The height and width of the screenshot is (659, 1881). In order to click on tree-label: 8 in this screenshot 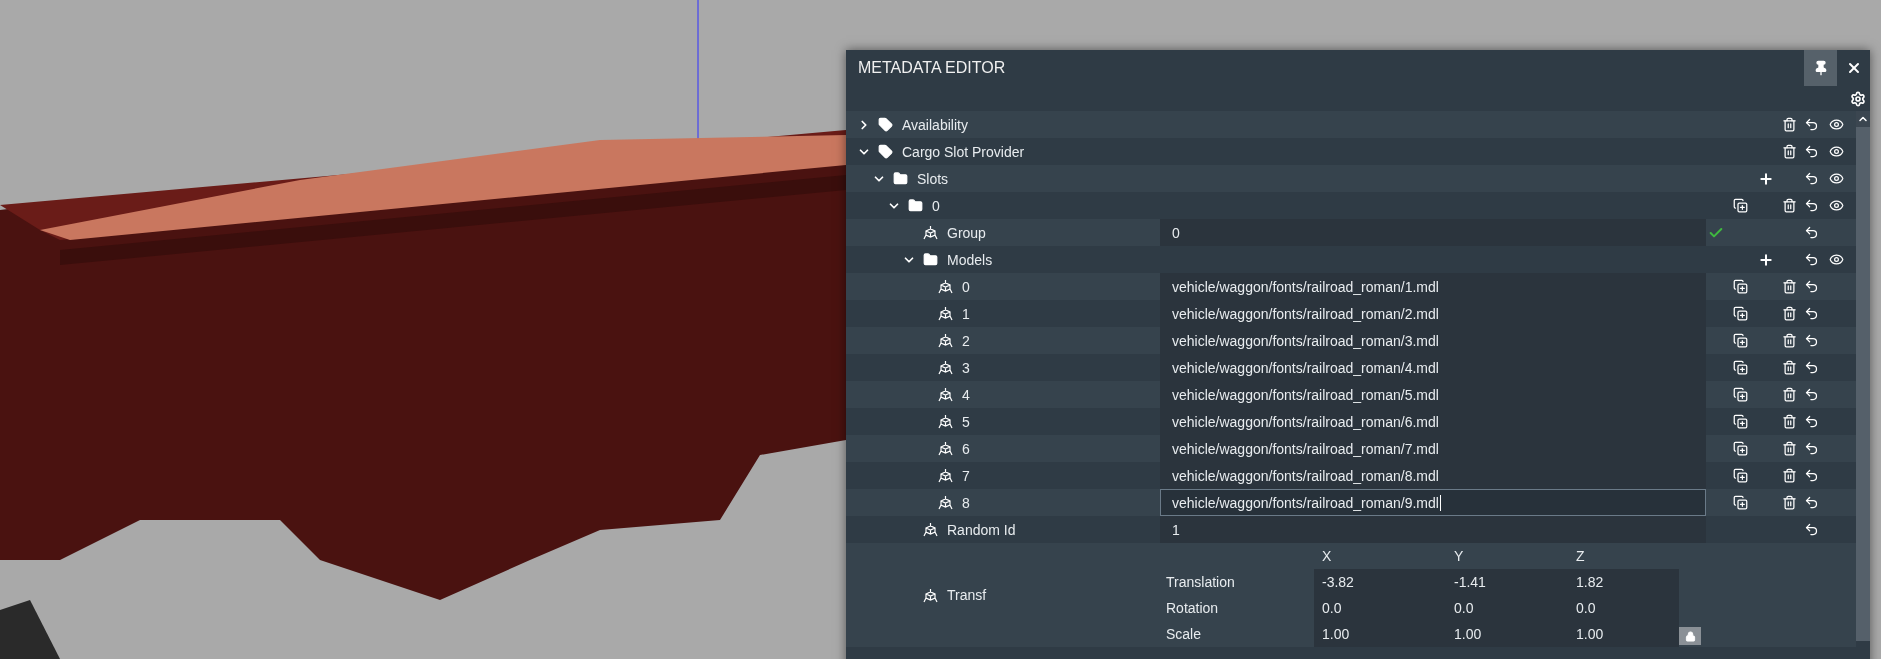, I will do `click(966, 502)`.